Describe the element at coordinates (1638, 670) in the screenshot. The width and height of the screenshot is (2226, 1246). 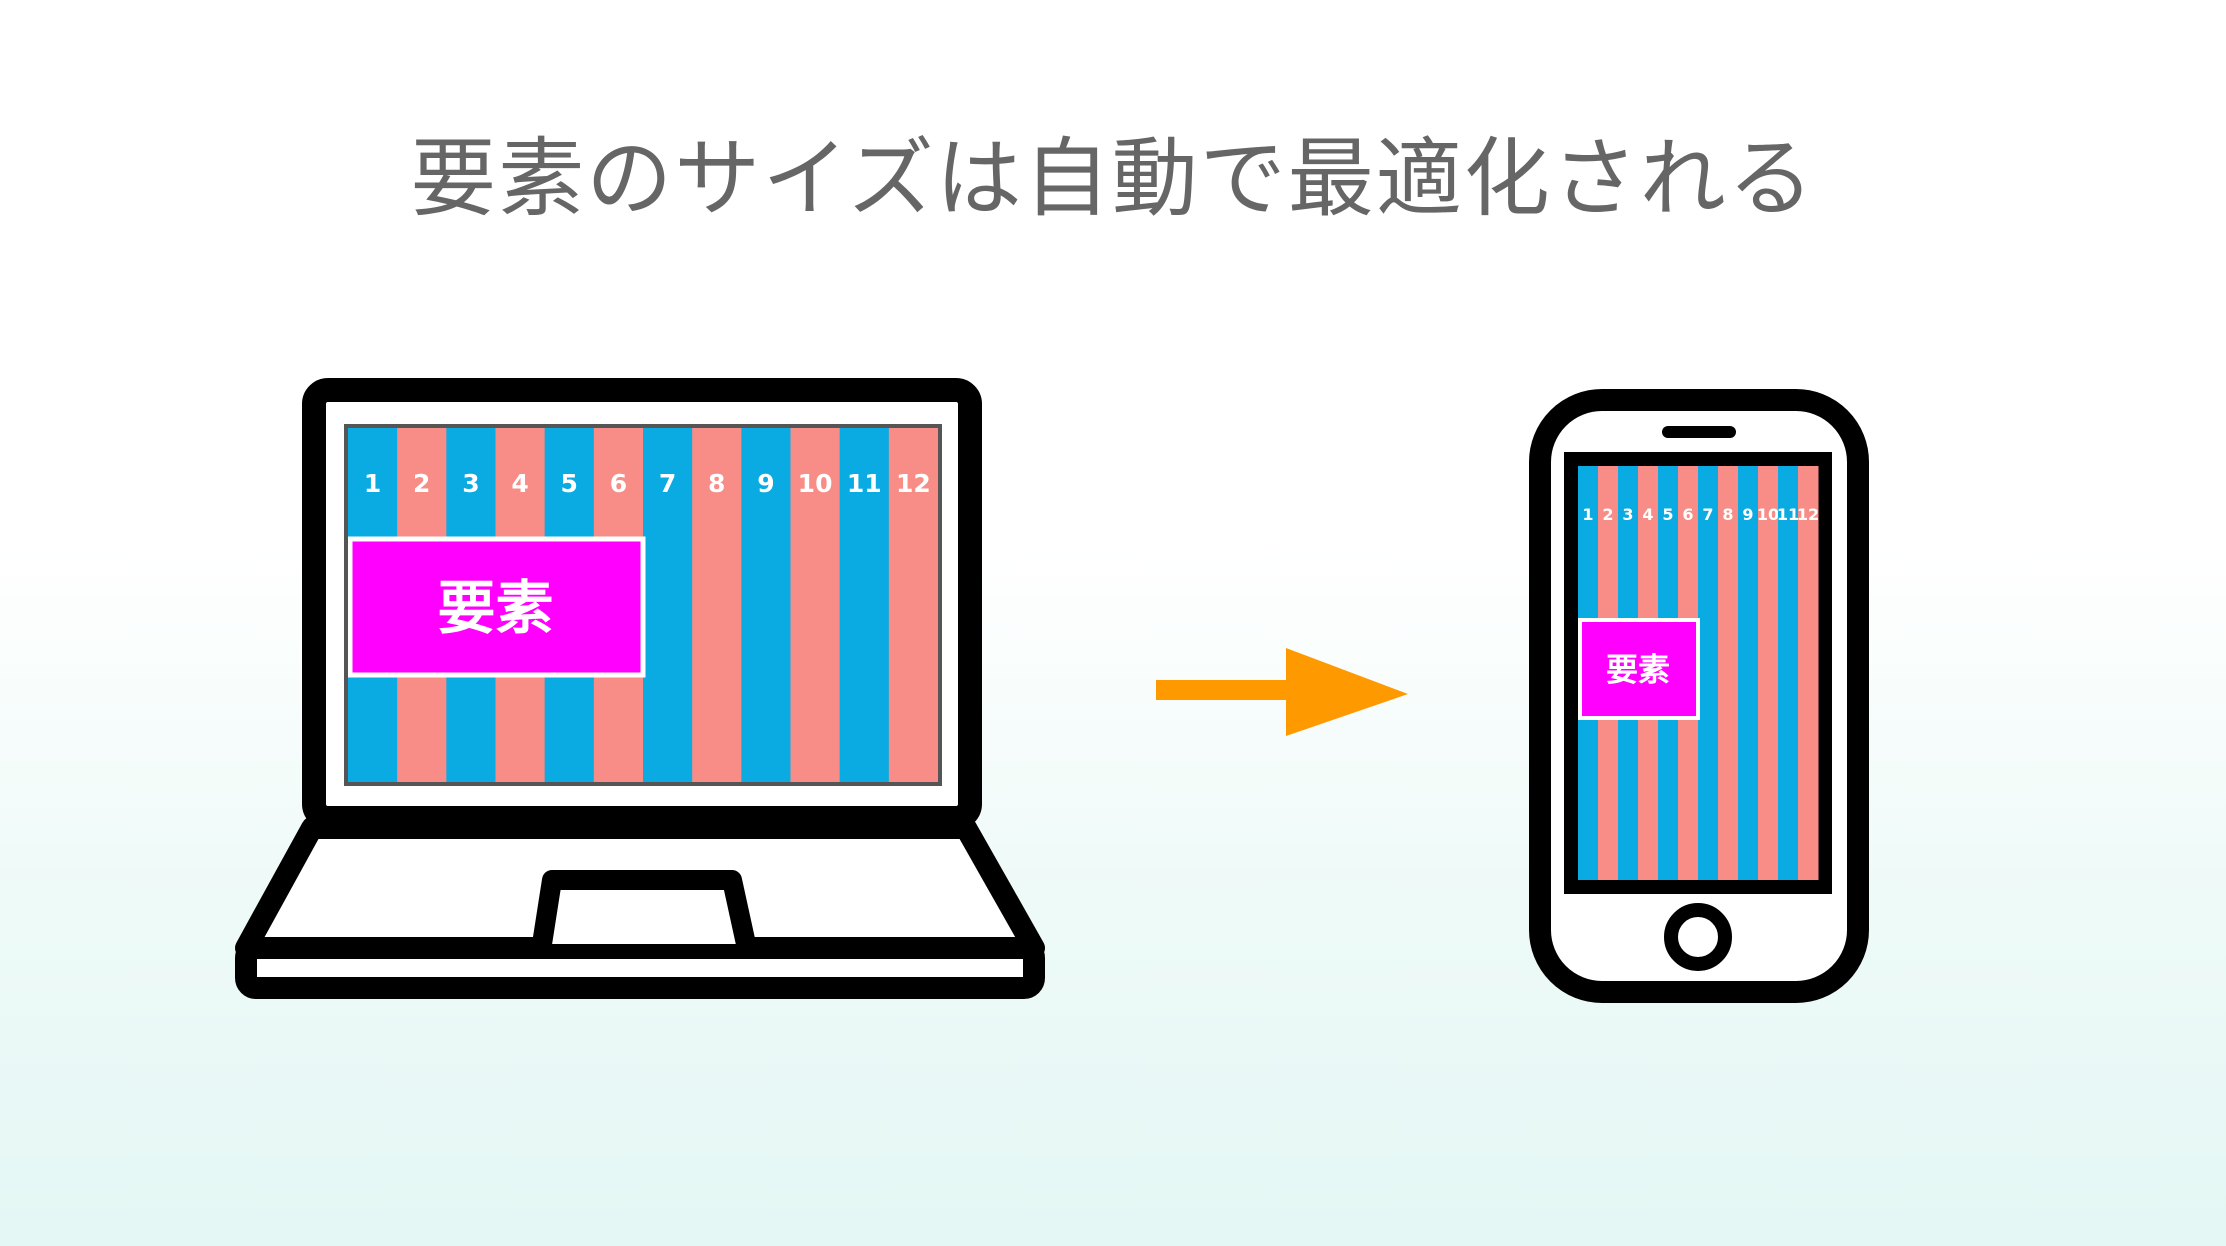
I see `phone-element-label: 要素` at that location.